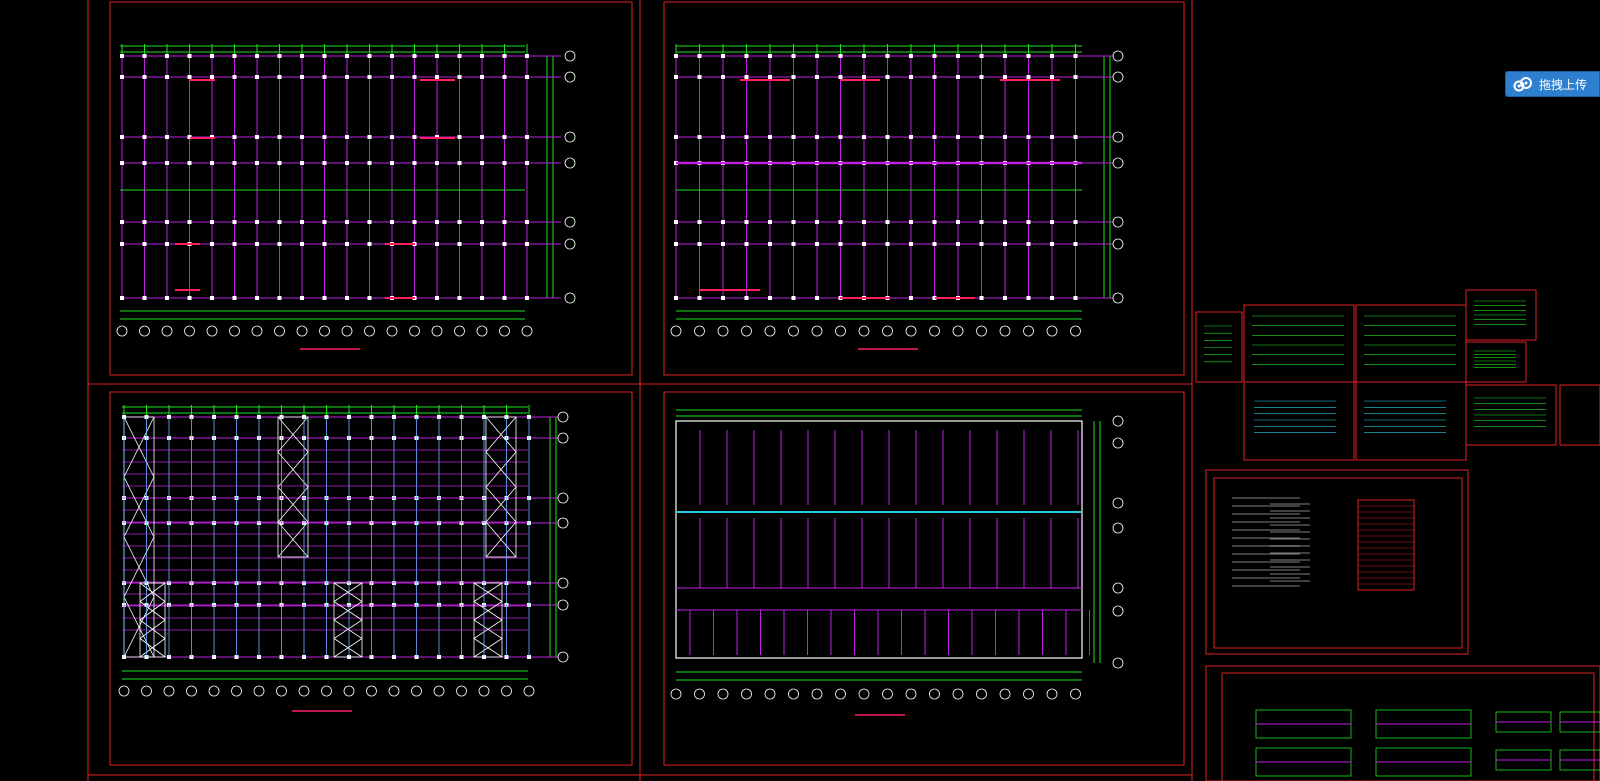 The image size is (1600, 781). Describe the element at coordinates (1579, 415) in the screenshot. I see `thumbnail-frame` at that location.